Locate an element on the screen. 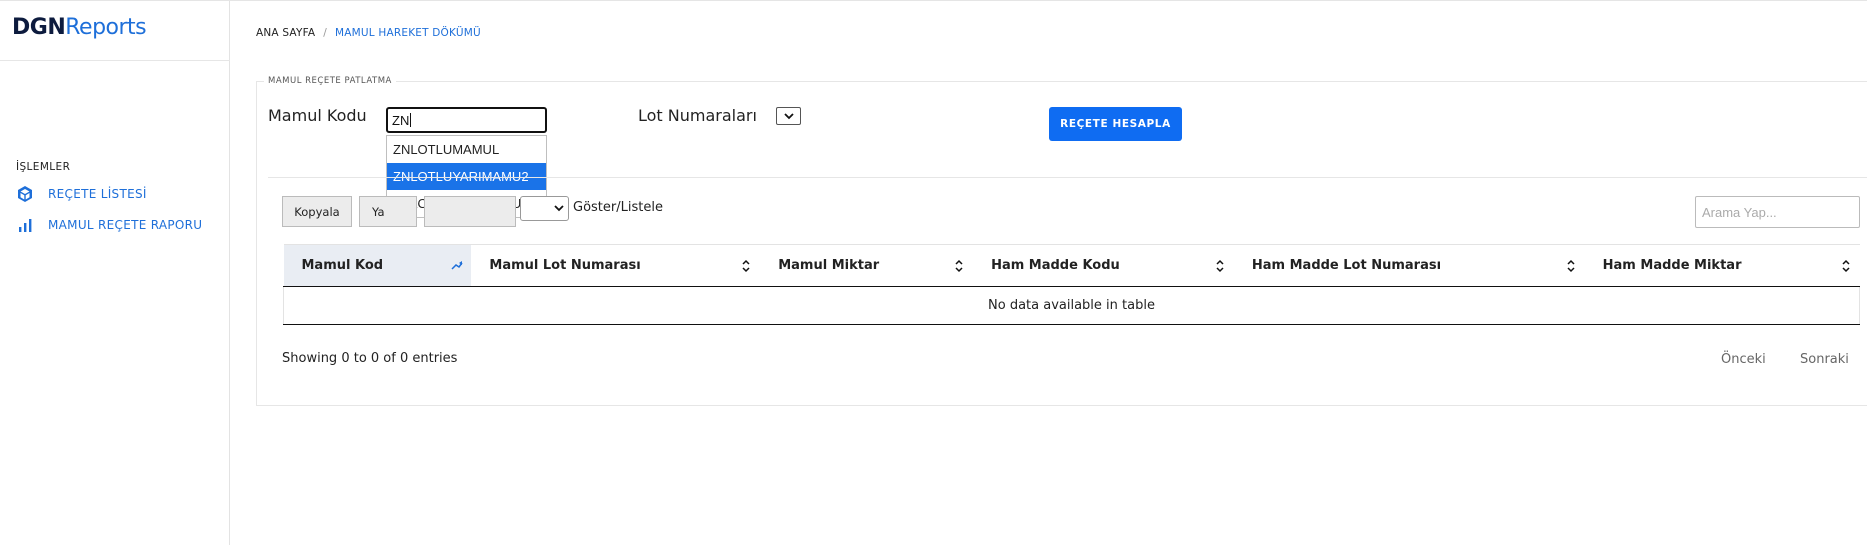 This screenshot has width=1867, height=545. column-header-mamul-lot-numarasi: Mamul Lot Numarası is located at coordinates (616, 265).